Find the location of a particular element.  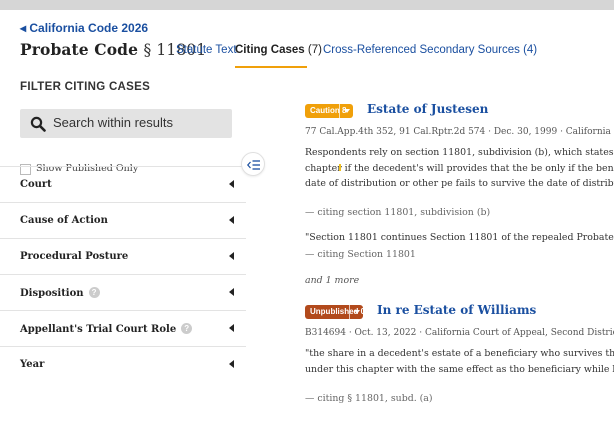

facet-label: Court is located at coordinates (36, 184).